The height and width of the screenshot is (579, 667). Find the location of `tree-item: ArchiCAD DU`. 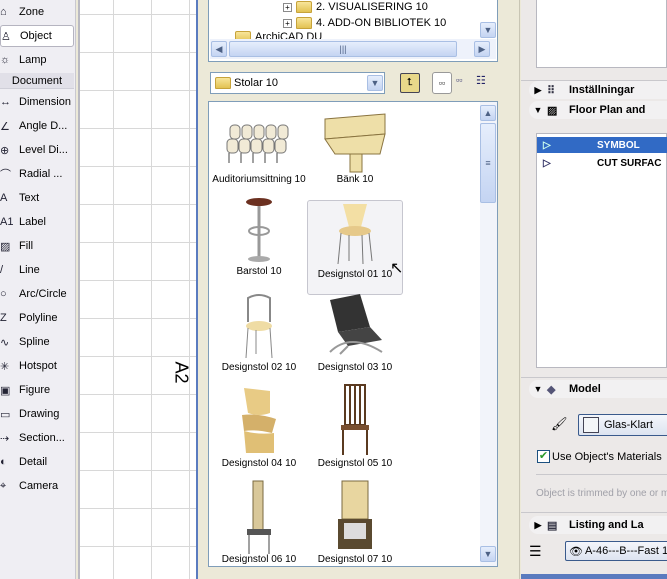

tree-item: ArchiCAD DU is located at coordinates (278, 35).